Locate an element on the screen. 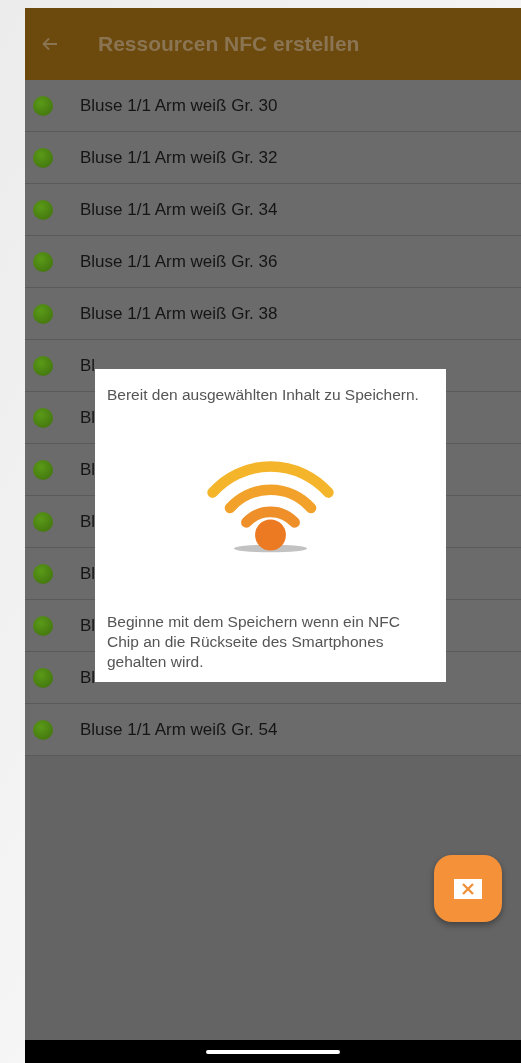  dialog-hint: Beginne mit dem Speichern wenn ein NFC Chip an die Rückseite des Smartphones gehalten wird. is located at coordinates (254, 642).